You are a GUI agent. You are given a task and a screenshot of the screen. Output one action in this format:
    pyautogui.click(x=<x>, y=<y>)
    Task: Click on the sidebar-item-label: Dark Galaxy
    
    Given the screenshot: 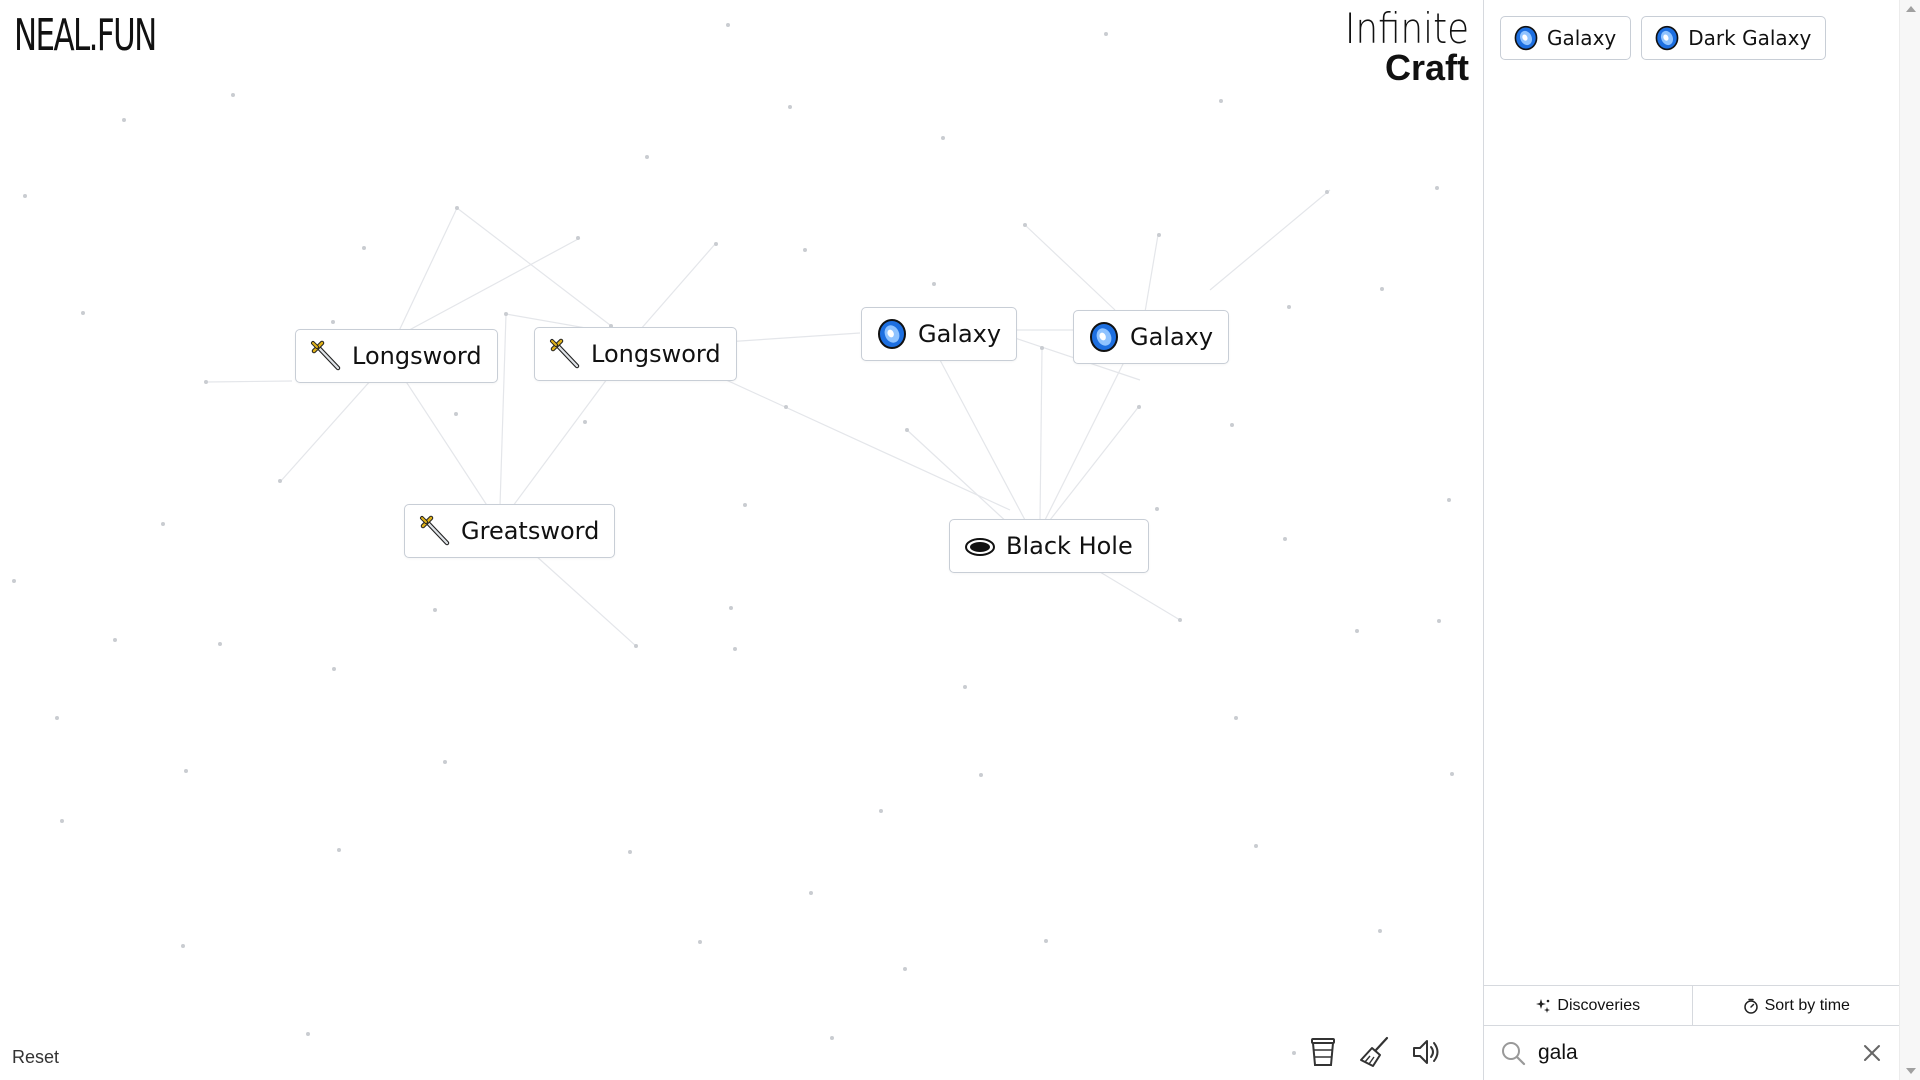 What is the action you would take?
    pyautogui.click(x=1750, y=38)
    